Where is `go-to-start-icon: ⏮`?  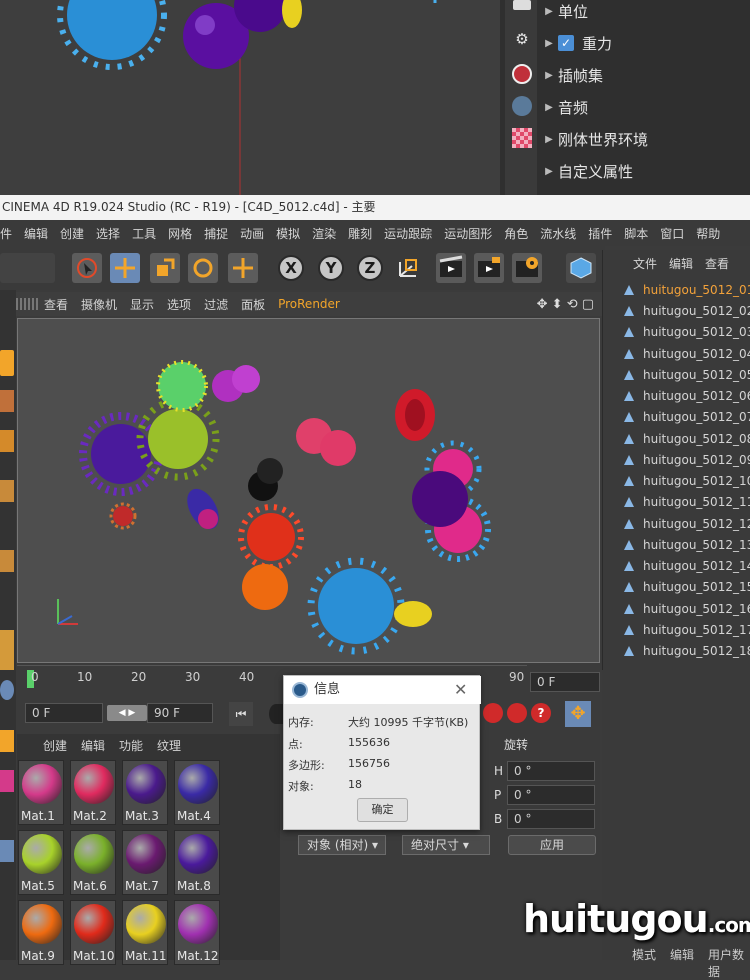
go-to-start-icon: ⏮ is located at coordinates (241, 714).